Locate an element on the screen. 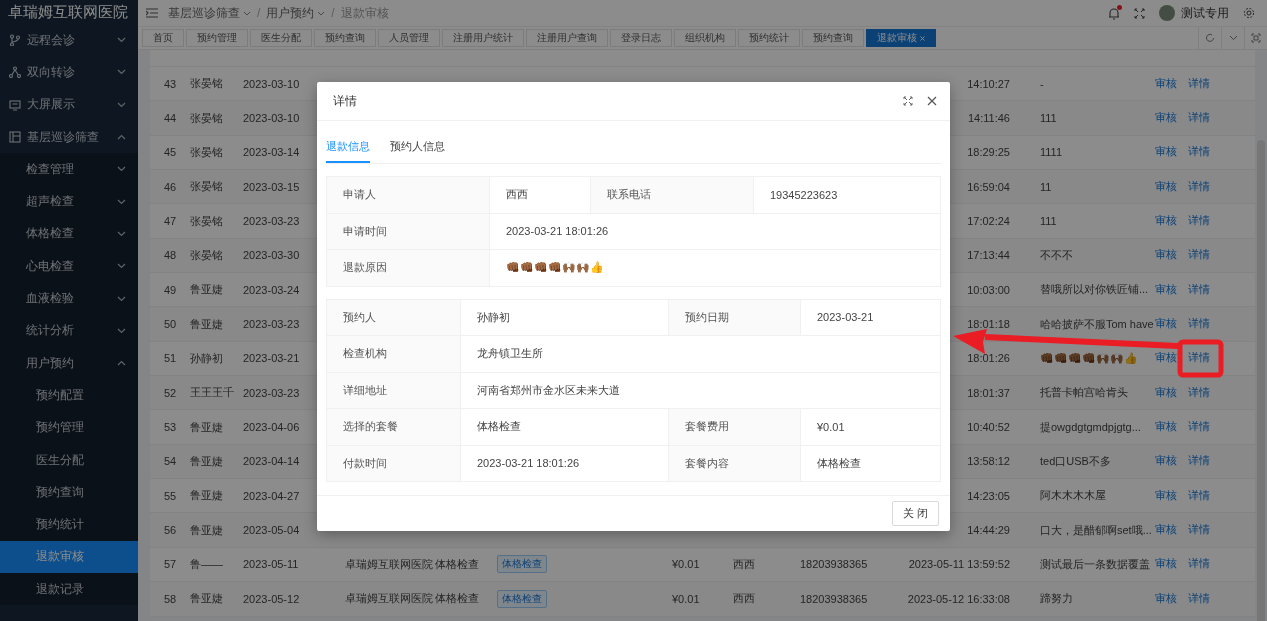 The height and width of the screenshot is (621, 1267). sidebar-item: 预约统计 is located at coordinates (69, 524).